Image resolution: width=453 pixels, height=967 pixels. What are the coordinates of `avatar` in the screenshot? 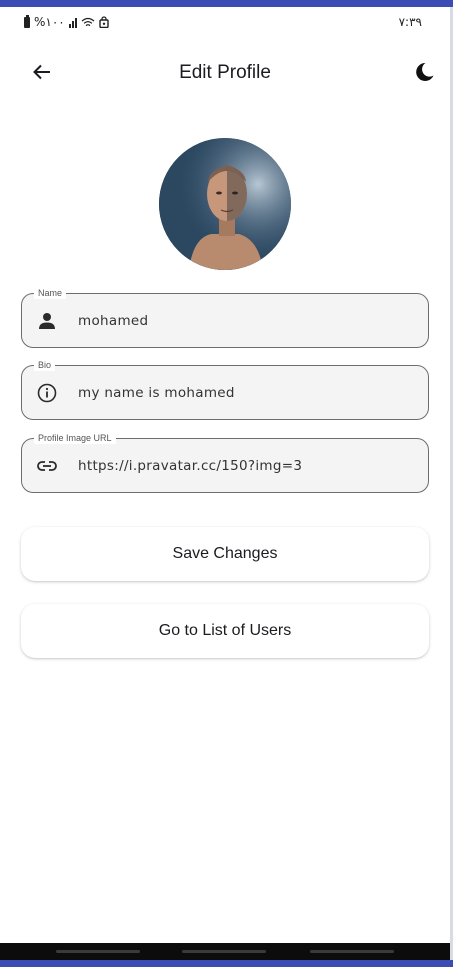 It's located at (225, 204).